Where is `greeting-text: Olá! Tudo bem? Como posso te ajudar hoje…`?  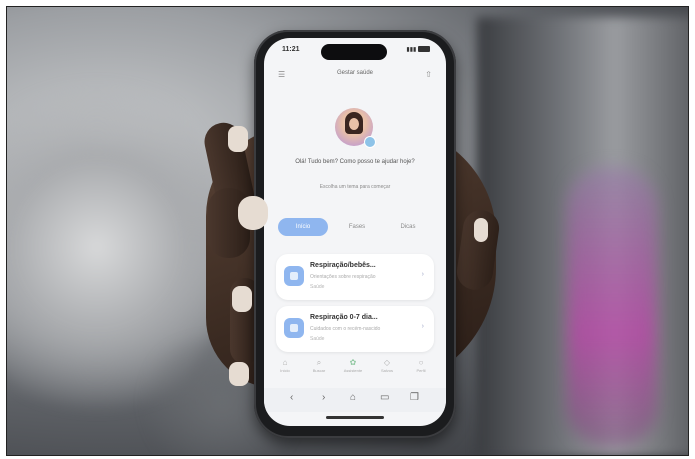
greeting-text: Olá! Tudo bem? Como posso te ajudar hoje… is located at coordinates (355, 162).